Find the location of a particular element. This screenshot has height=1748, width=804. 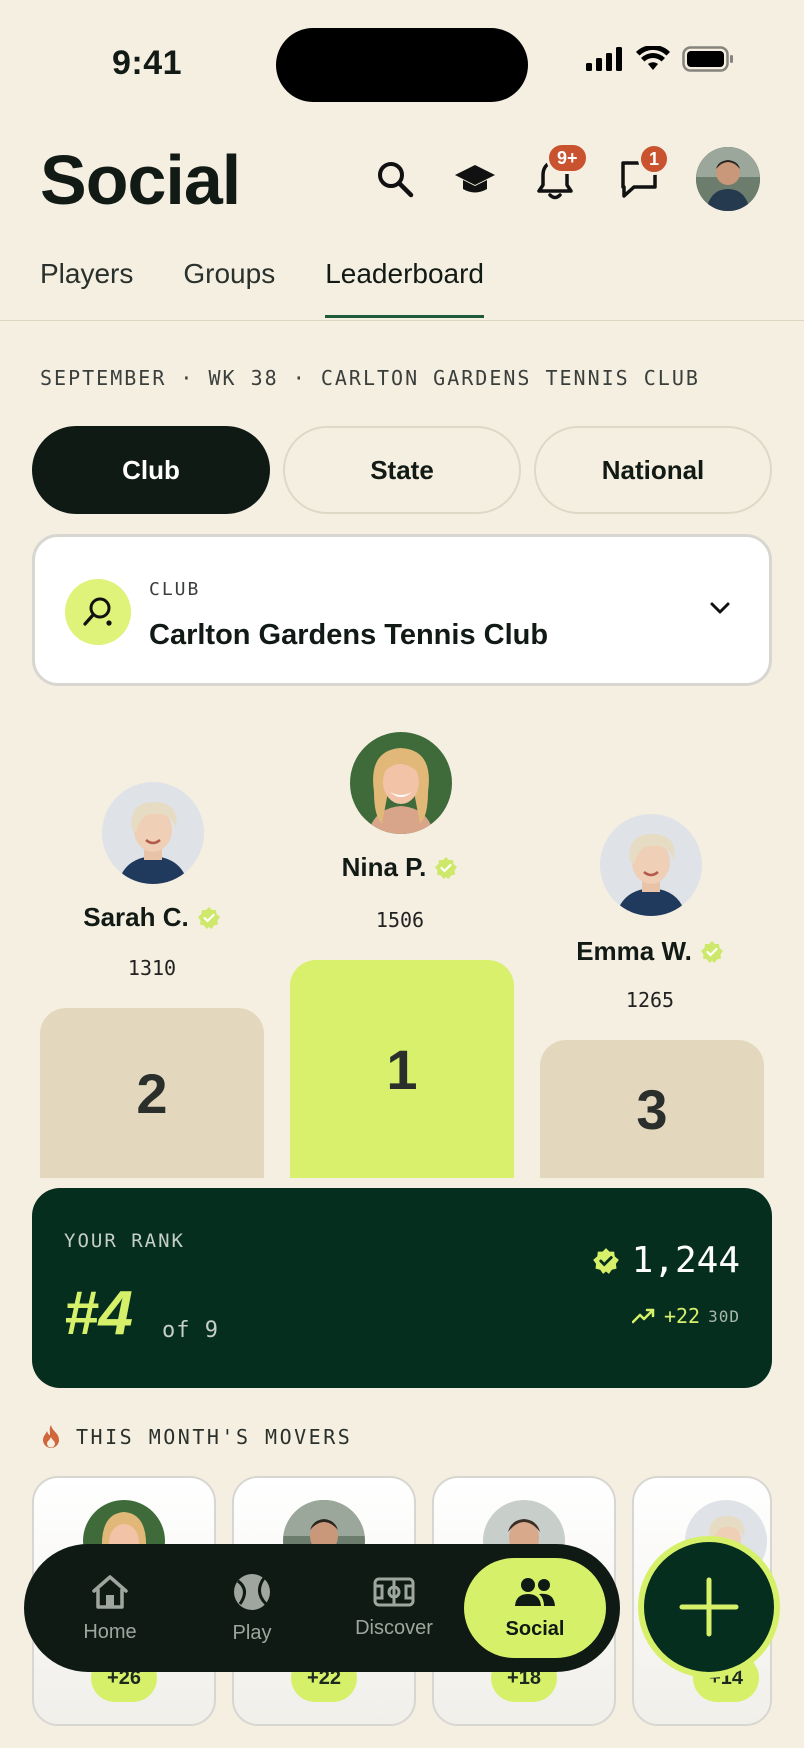

signal-icon is located at coordinates (604, 59).